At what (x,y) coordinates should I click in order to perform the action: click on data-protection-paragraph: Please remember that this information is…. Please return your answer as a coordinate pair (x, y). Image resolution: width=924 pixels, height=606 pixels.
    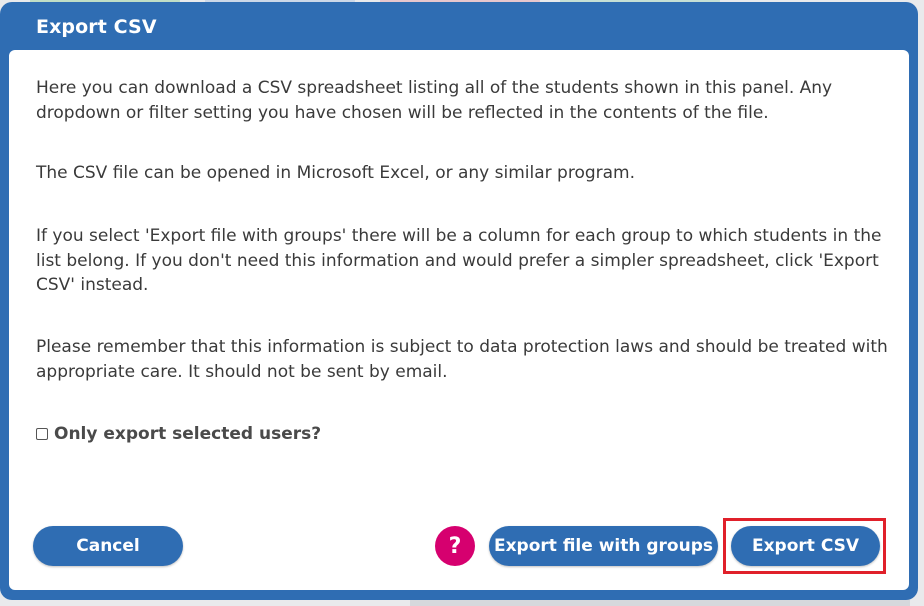
    Looking at the image, I should click on (462, 359).